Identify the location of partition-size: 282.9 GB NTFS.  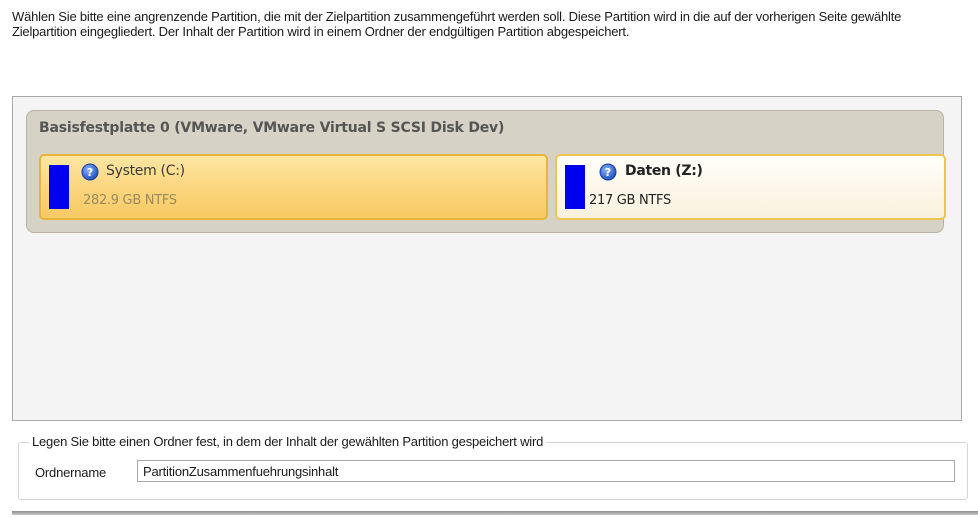
(130, 200).